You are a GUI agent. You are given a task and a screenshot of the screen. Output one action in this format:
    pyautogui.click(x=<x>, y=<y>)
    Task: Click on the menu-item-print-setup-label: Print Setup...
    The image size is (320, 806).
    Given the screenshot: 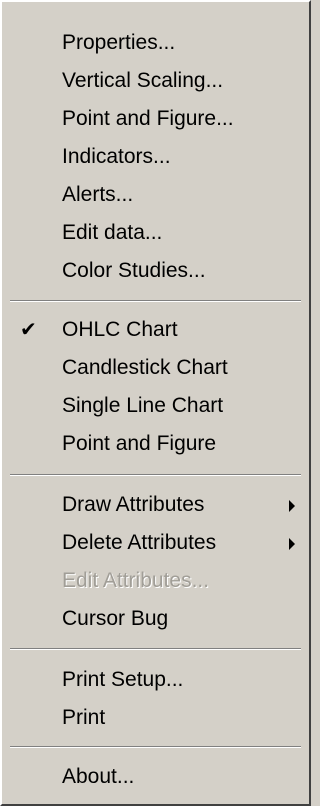 What is the action you would take?
    pyautogui.click(x=123, y=679)
    